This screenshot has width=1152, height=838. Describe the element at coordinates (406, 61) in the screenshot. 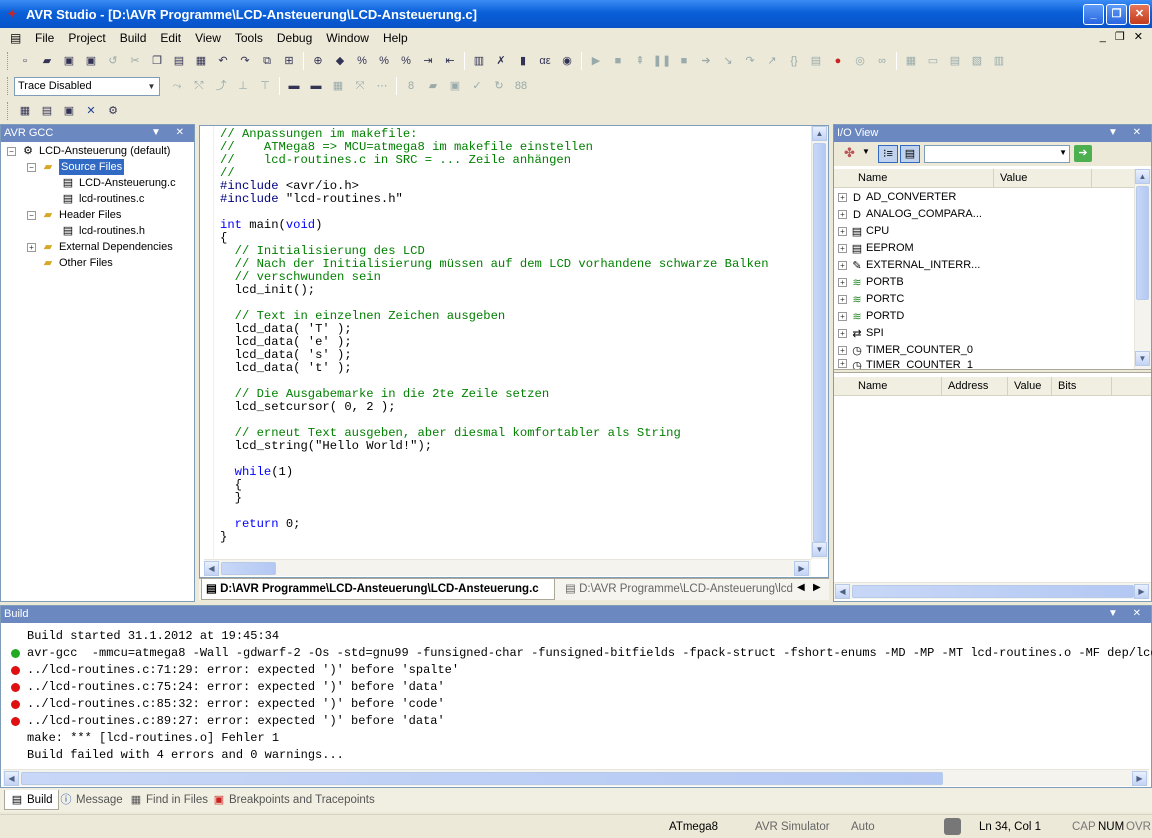

I see `clear-bookmarks-icon: %` at that location.